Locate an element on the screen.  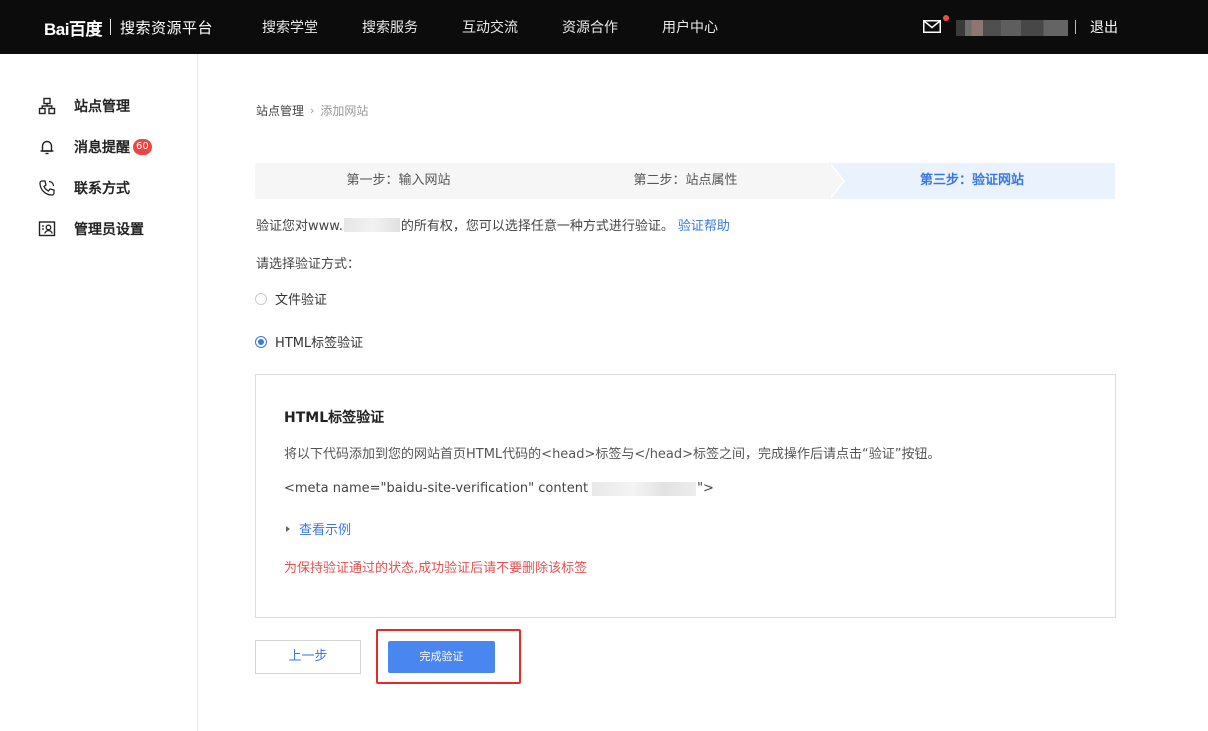
step-3-active: 第三步：验证网站 is located at coordinates (972, 181).